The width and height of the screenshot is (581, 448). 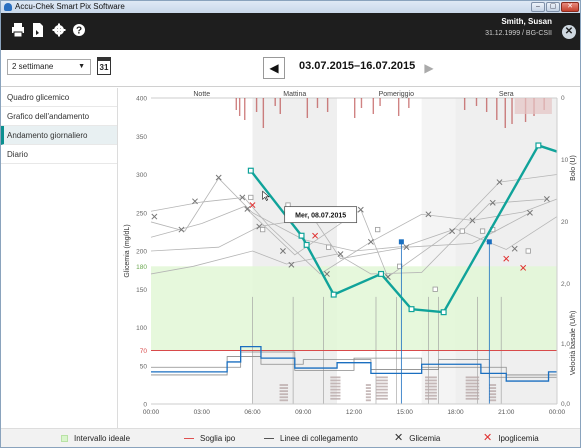 I want to click on target-range-swatch, so click(x=64, y=439).